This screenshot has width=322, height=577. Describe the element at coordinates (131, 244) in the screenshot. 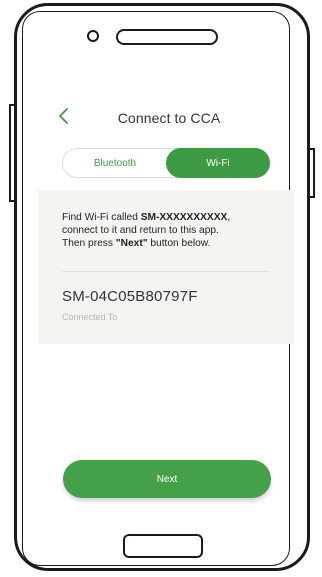

I see `next-reference: "Next"` at that location.